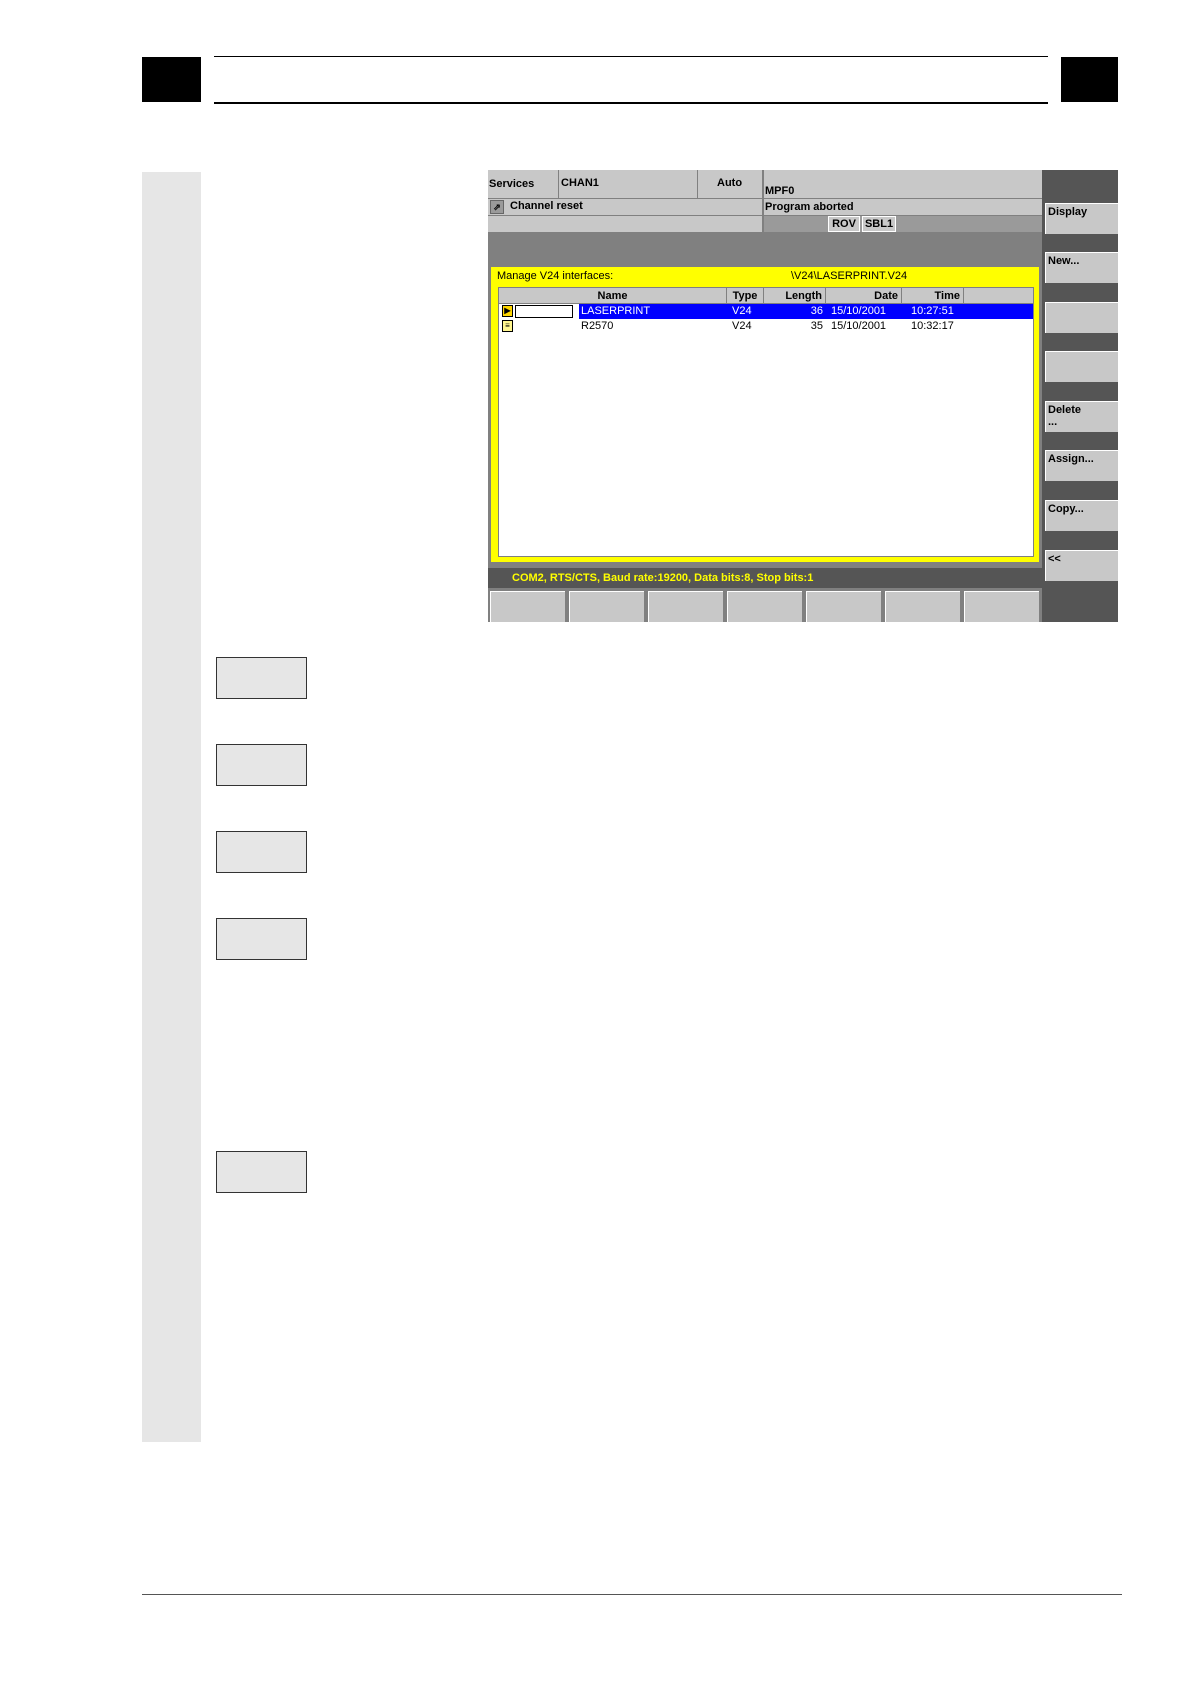  What do you see at coordinates (507, 326) in the screenshot?
I see `file-icon: ≡` at bounding box center [507, 326].